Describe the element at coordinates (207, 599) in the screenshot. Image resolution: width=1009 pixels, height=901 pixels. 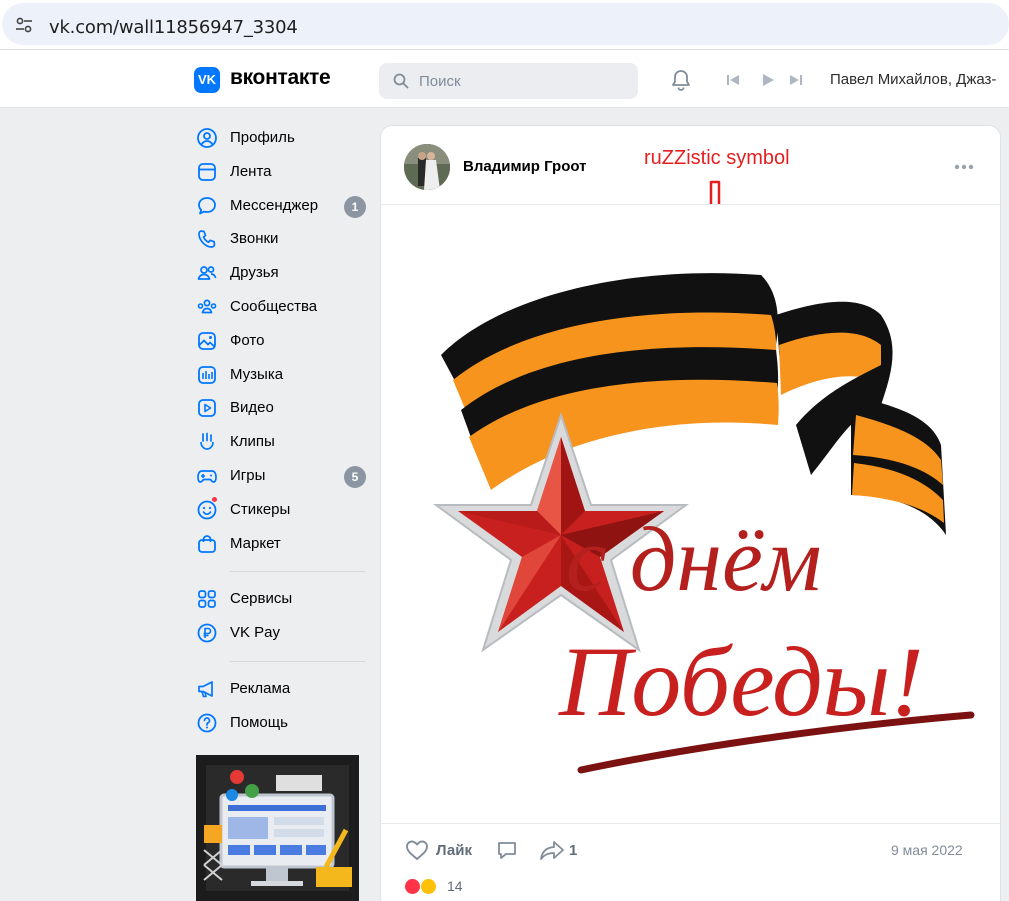
I see `services-icon` at that location.